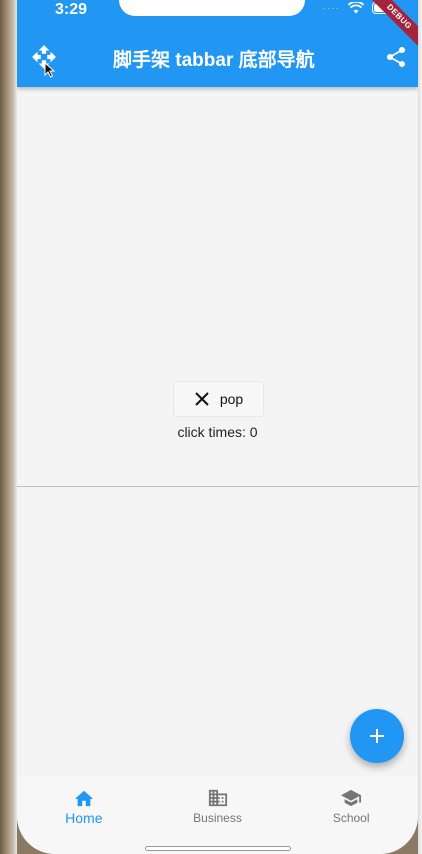 This screenshot has height=854, width=422. I want to click on nav-item-school: School, so click(351, 815).